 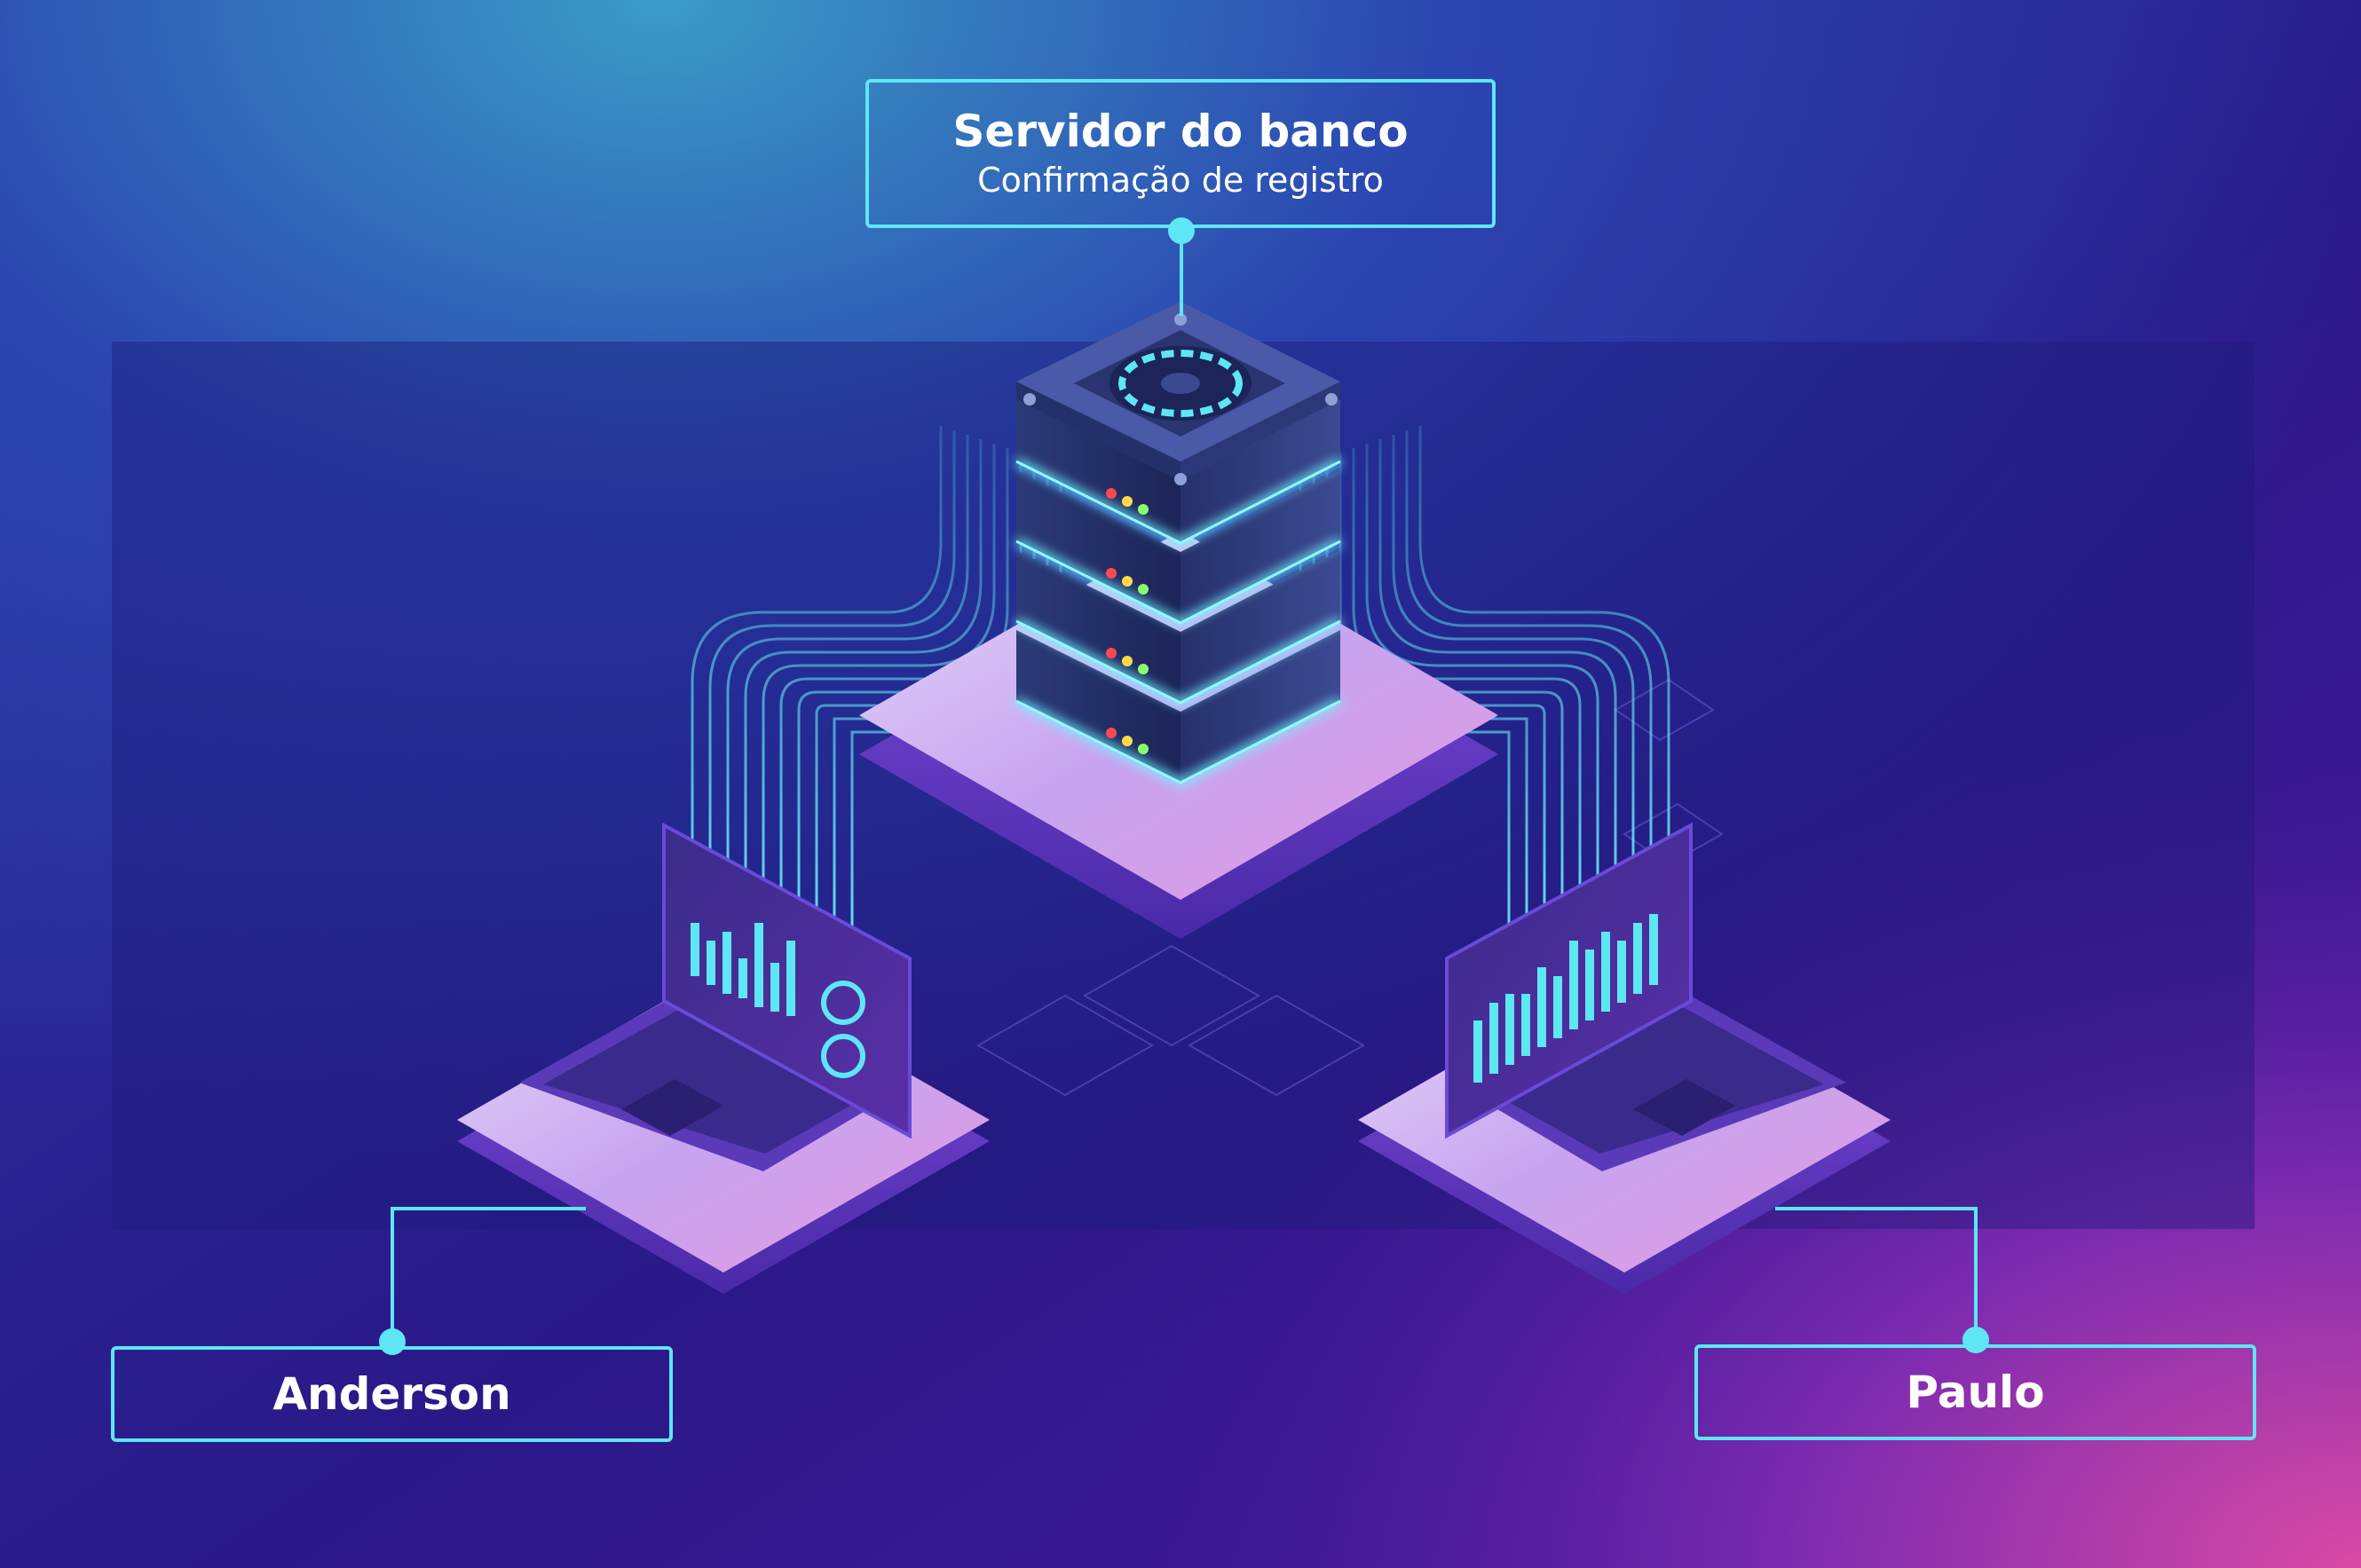 I want to click on client-name-anderson: Anderson, so click(x=392, y=1394).